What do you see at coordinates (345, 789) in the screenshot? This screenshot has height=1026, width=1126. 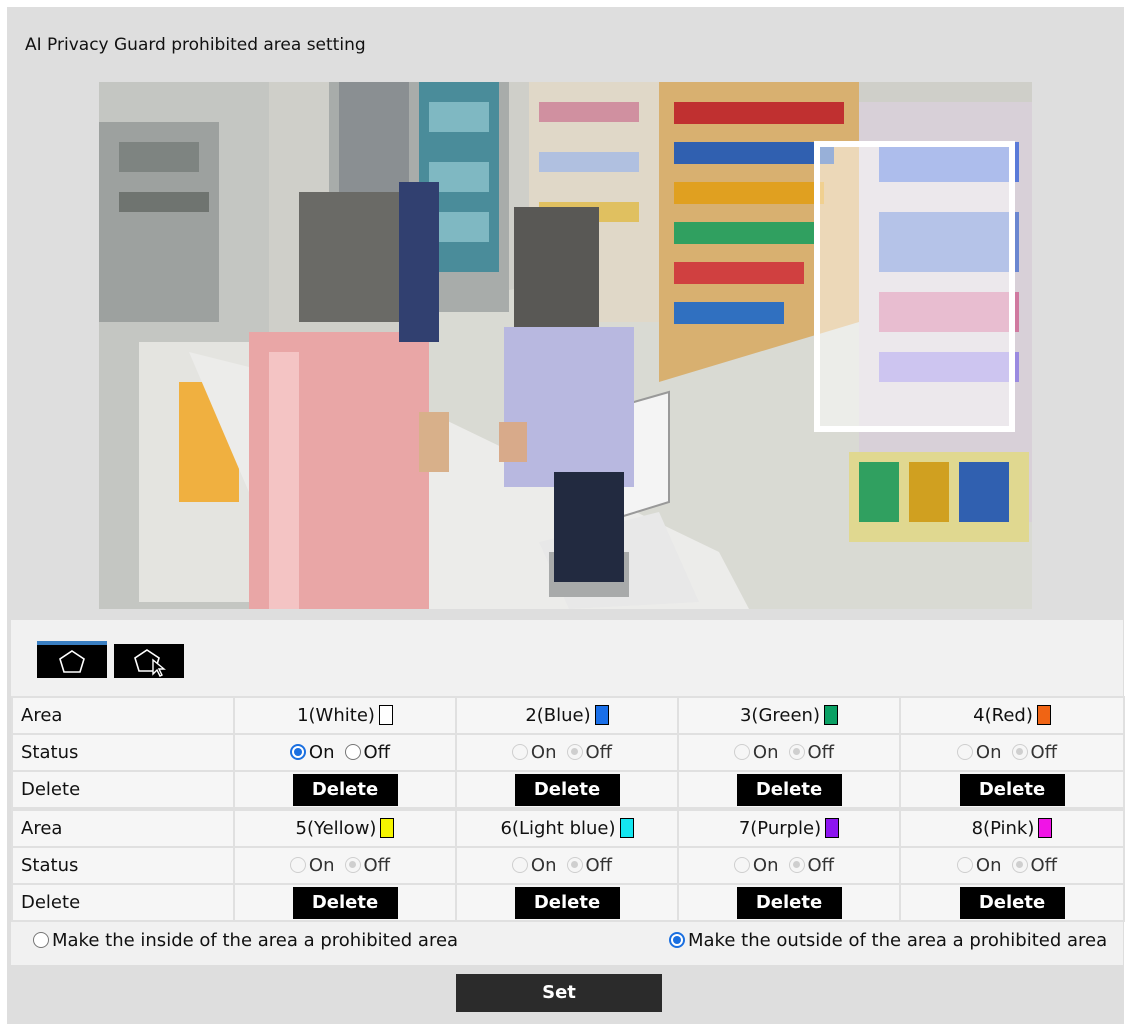 I see `delete-area-1-button: Delete` at bounding box center [345, 789].